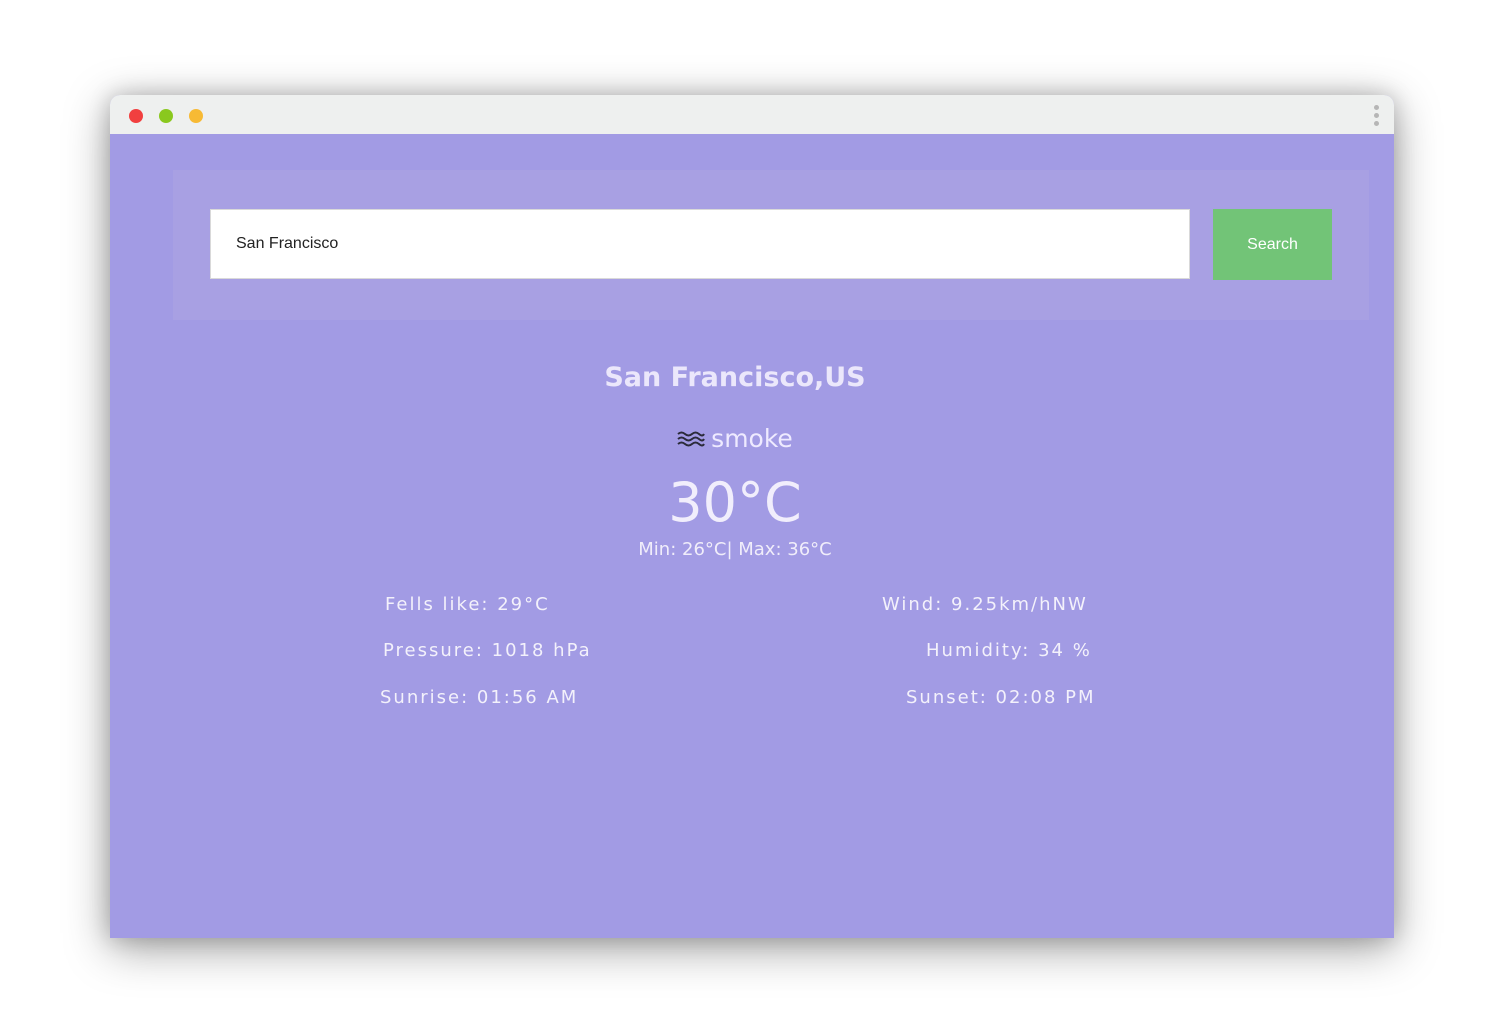 The image size is (1504, 1018). Describe the element at coordinates (1376, 117) in the screenshot. I see `kebab-menu-icon` at that location.